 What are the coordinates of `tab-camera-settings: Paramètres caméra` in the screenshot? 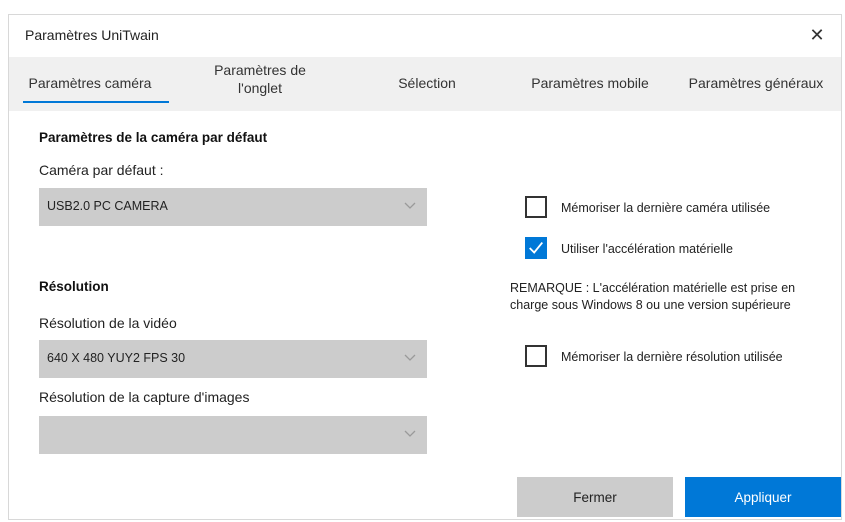 It's located at (90, 83).